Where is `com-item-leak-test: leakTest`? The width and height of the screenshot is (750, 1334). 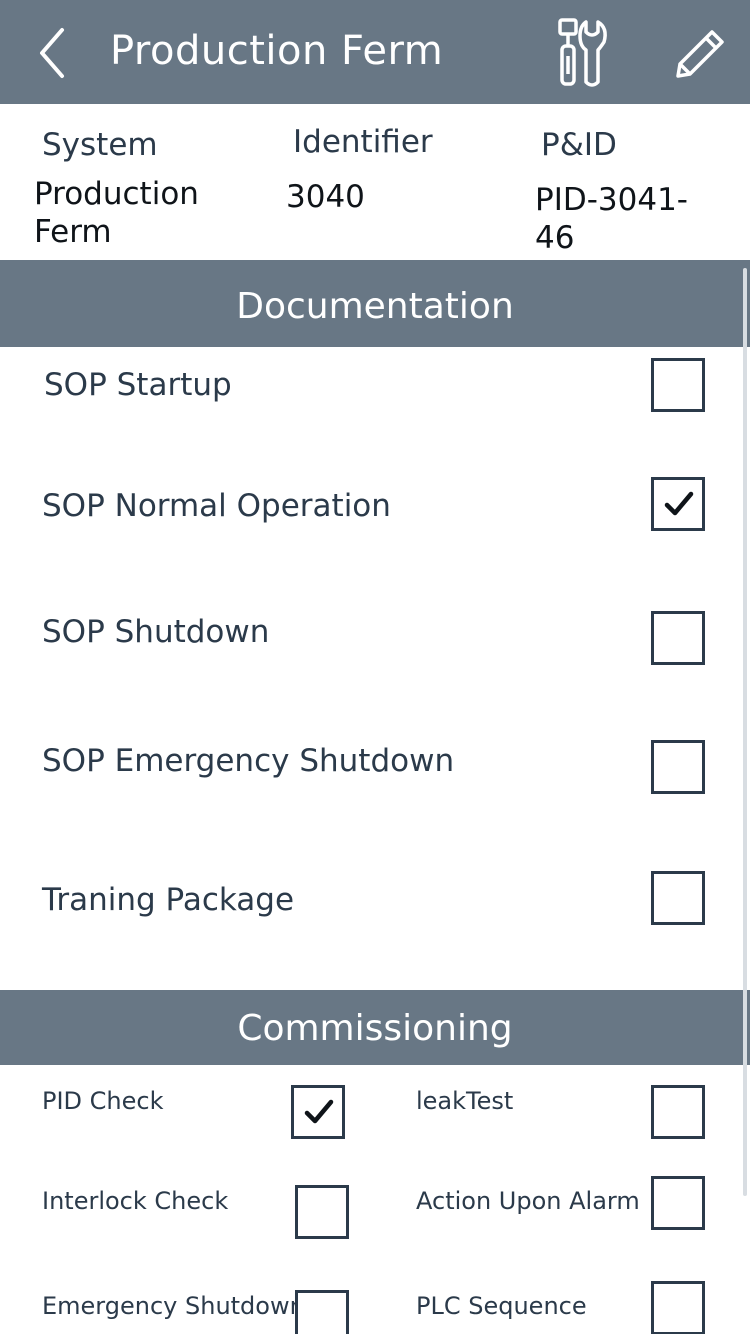 com-item-leak-test: leakTest is located at coordinates (465, 1101).